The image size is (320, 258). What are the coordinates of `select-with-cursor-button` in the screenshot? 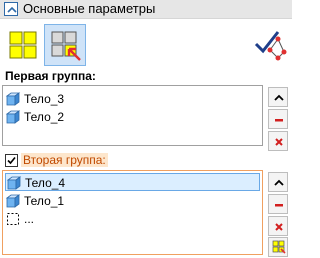 It's located at (65, 45).